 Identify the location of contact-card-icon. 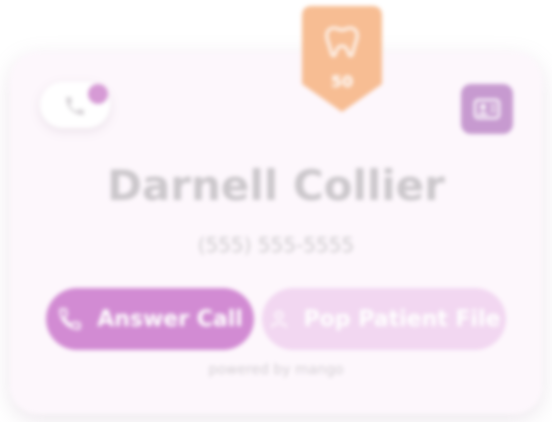
(487, 109).